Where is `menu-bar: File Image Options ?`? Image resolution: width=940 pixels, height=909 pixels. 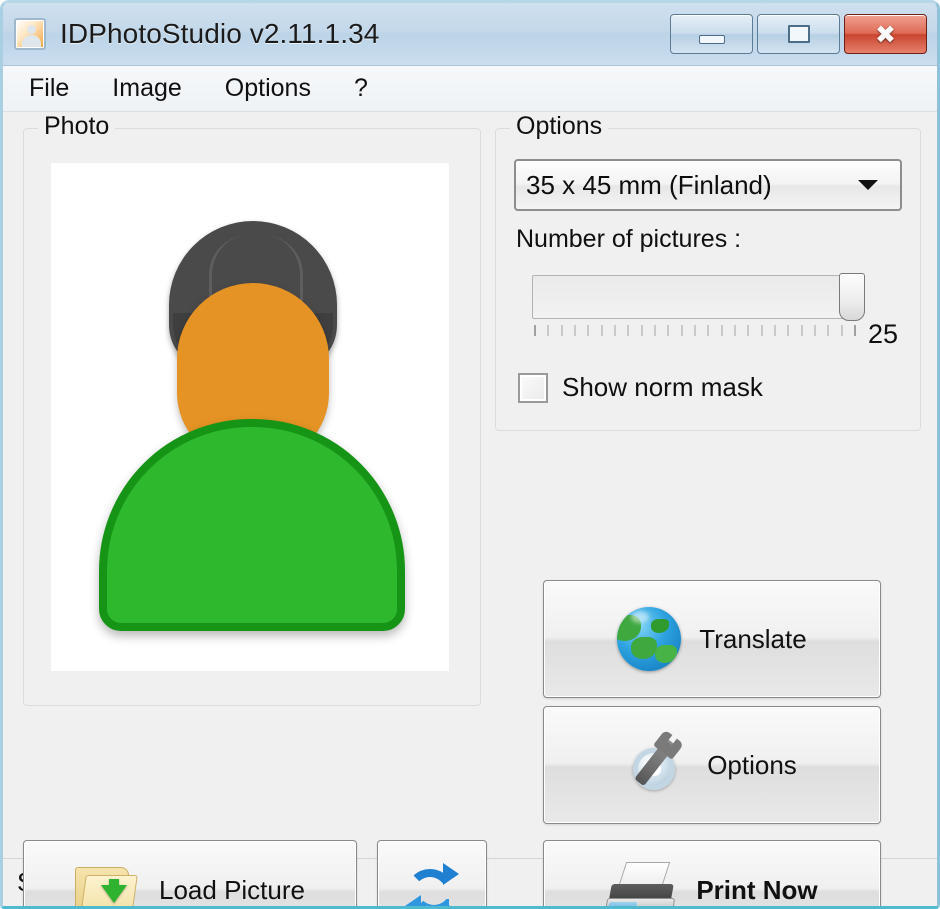 menu-bar: File Image Options ? is located at coordinates (470, 89).